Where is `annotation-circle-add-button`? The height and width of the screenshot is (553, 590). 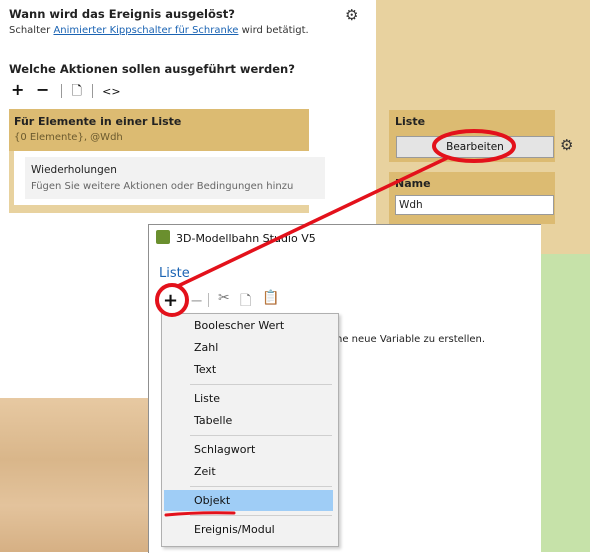
annotation-circle-add-button is located at coordinates (172, 300).